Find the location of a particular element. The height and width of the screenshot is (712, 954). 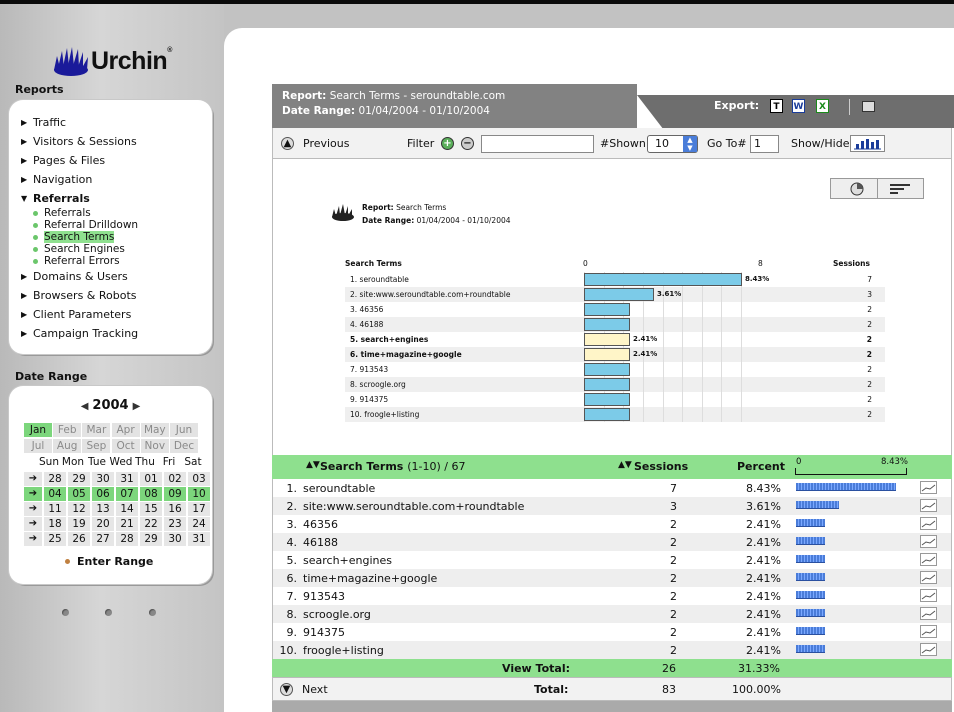

bar-view-button is located at coordinates (901, 188).